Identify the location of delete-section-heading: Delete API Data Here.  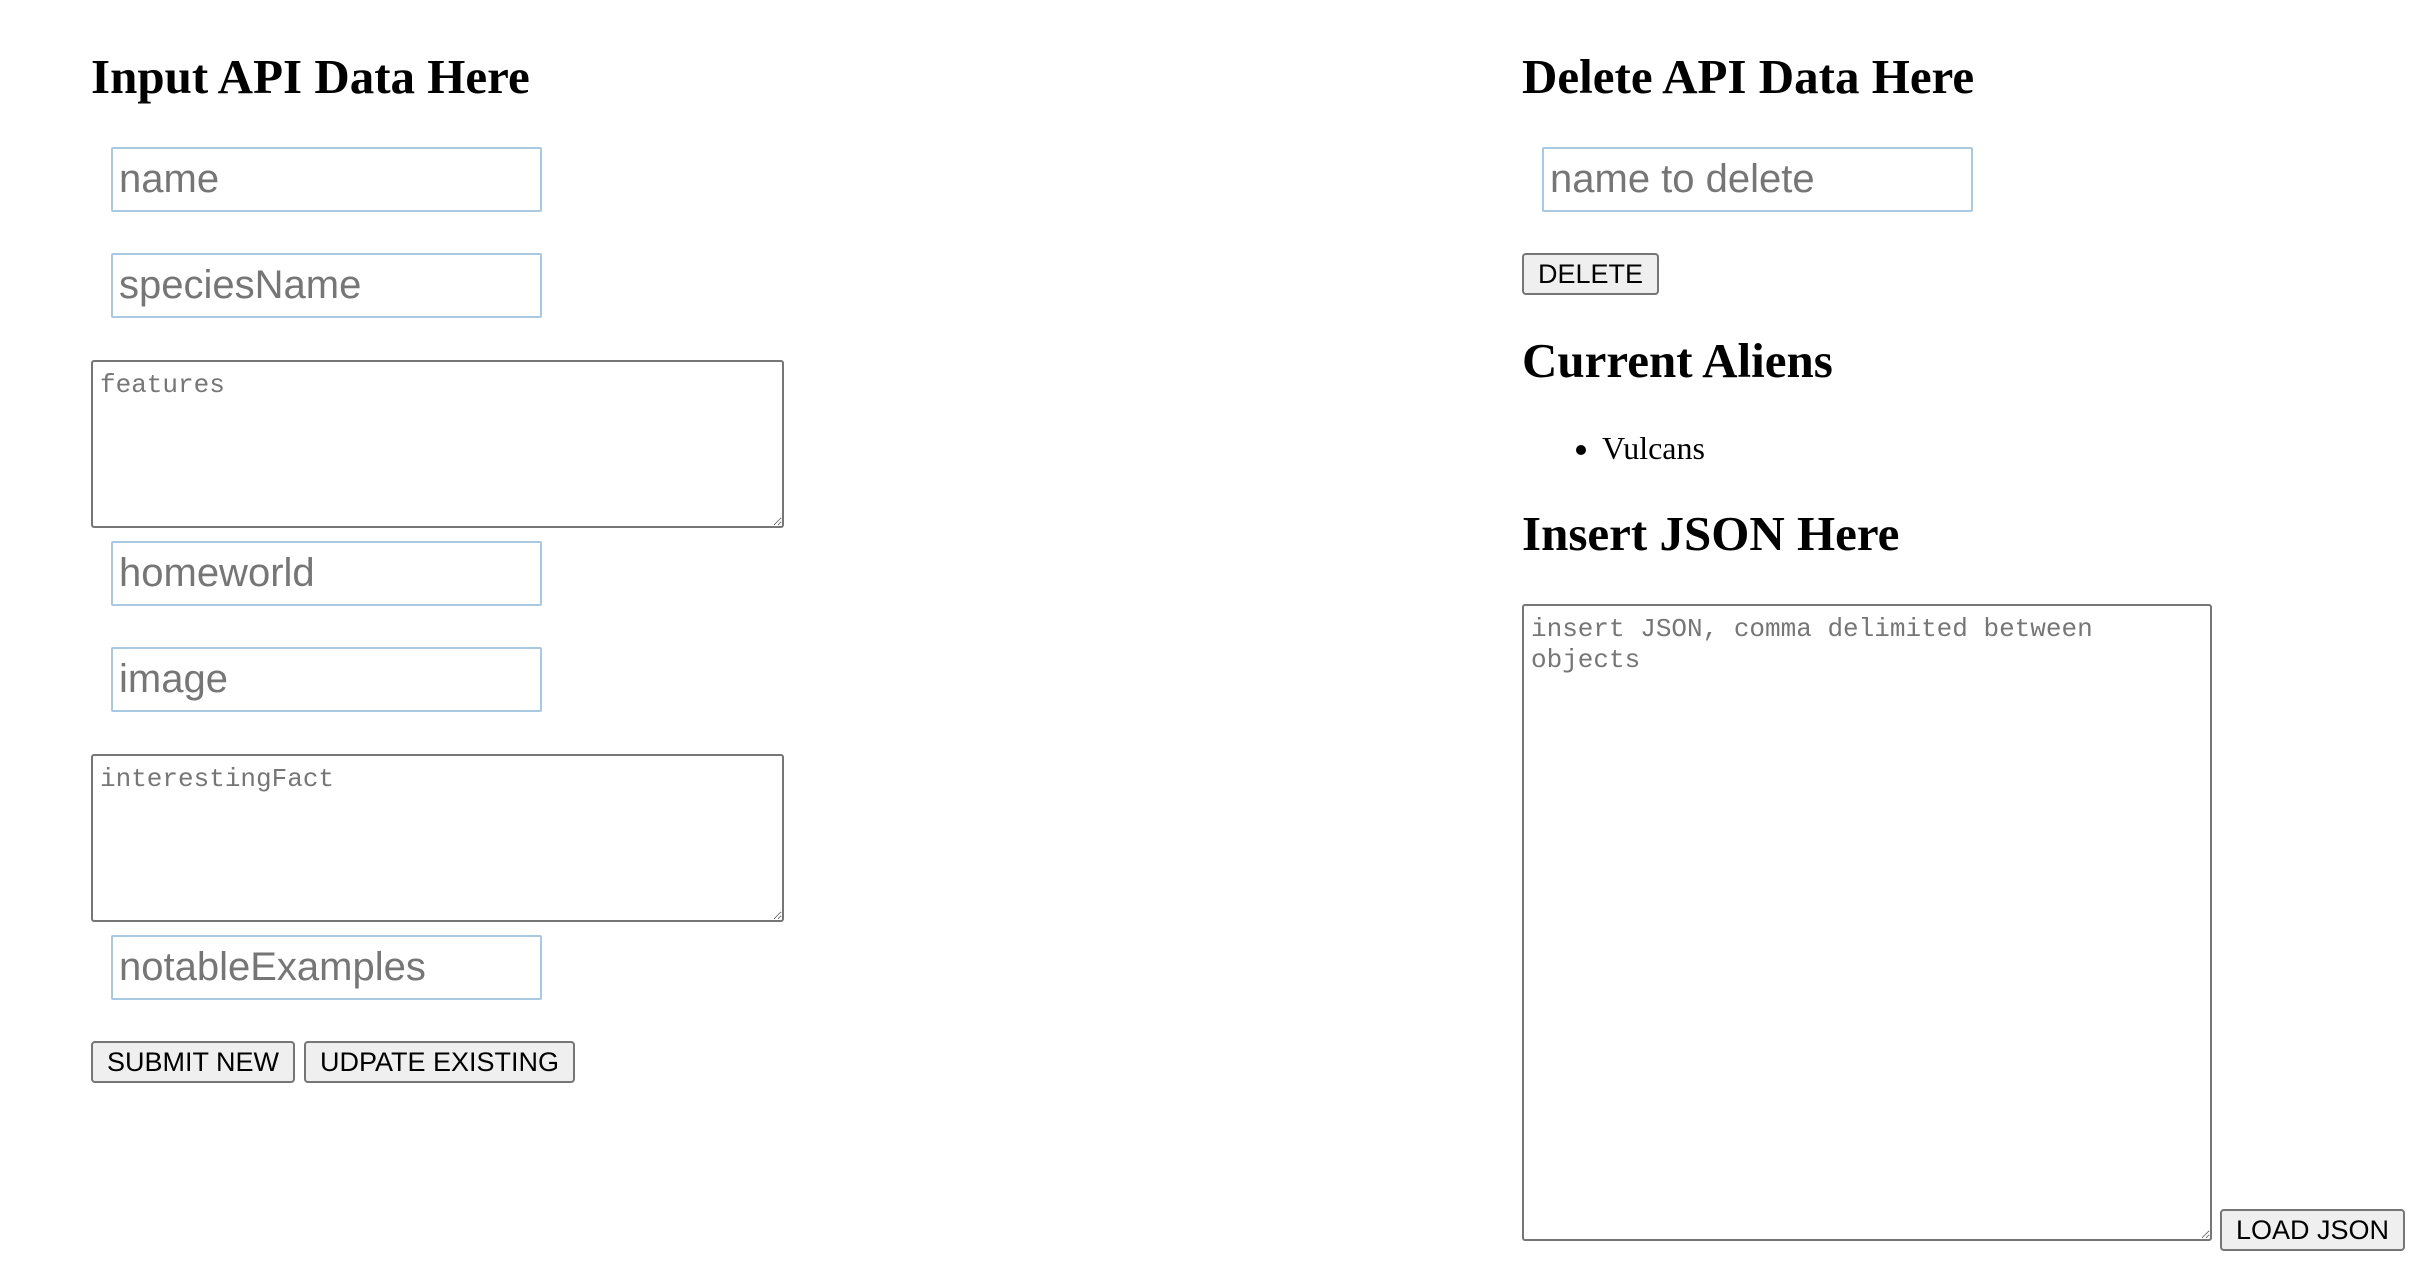
(1748, 76).